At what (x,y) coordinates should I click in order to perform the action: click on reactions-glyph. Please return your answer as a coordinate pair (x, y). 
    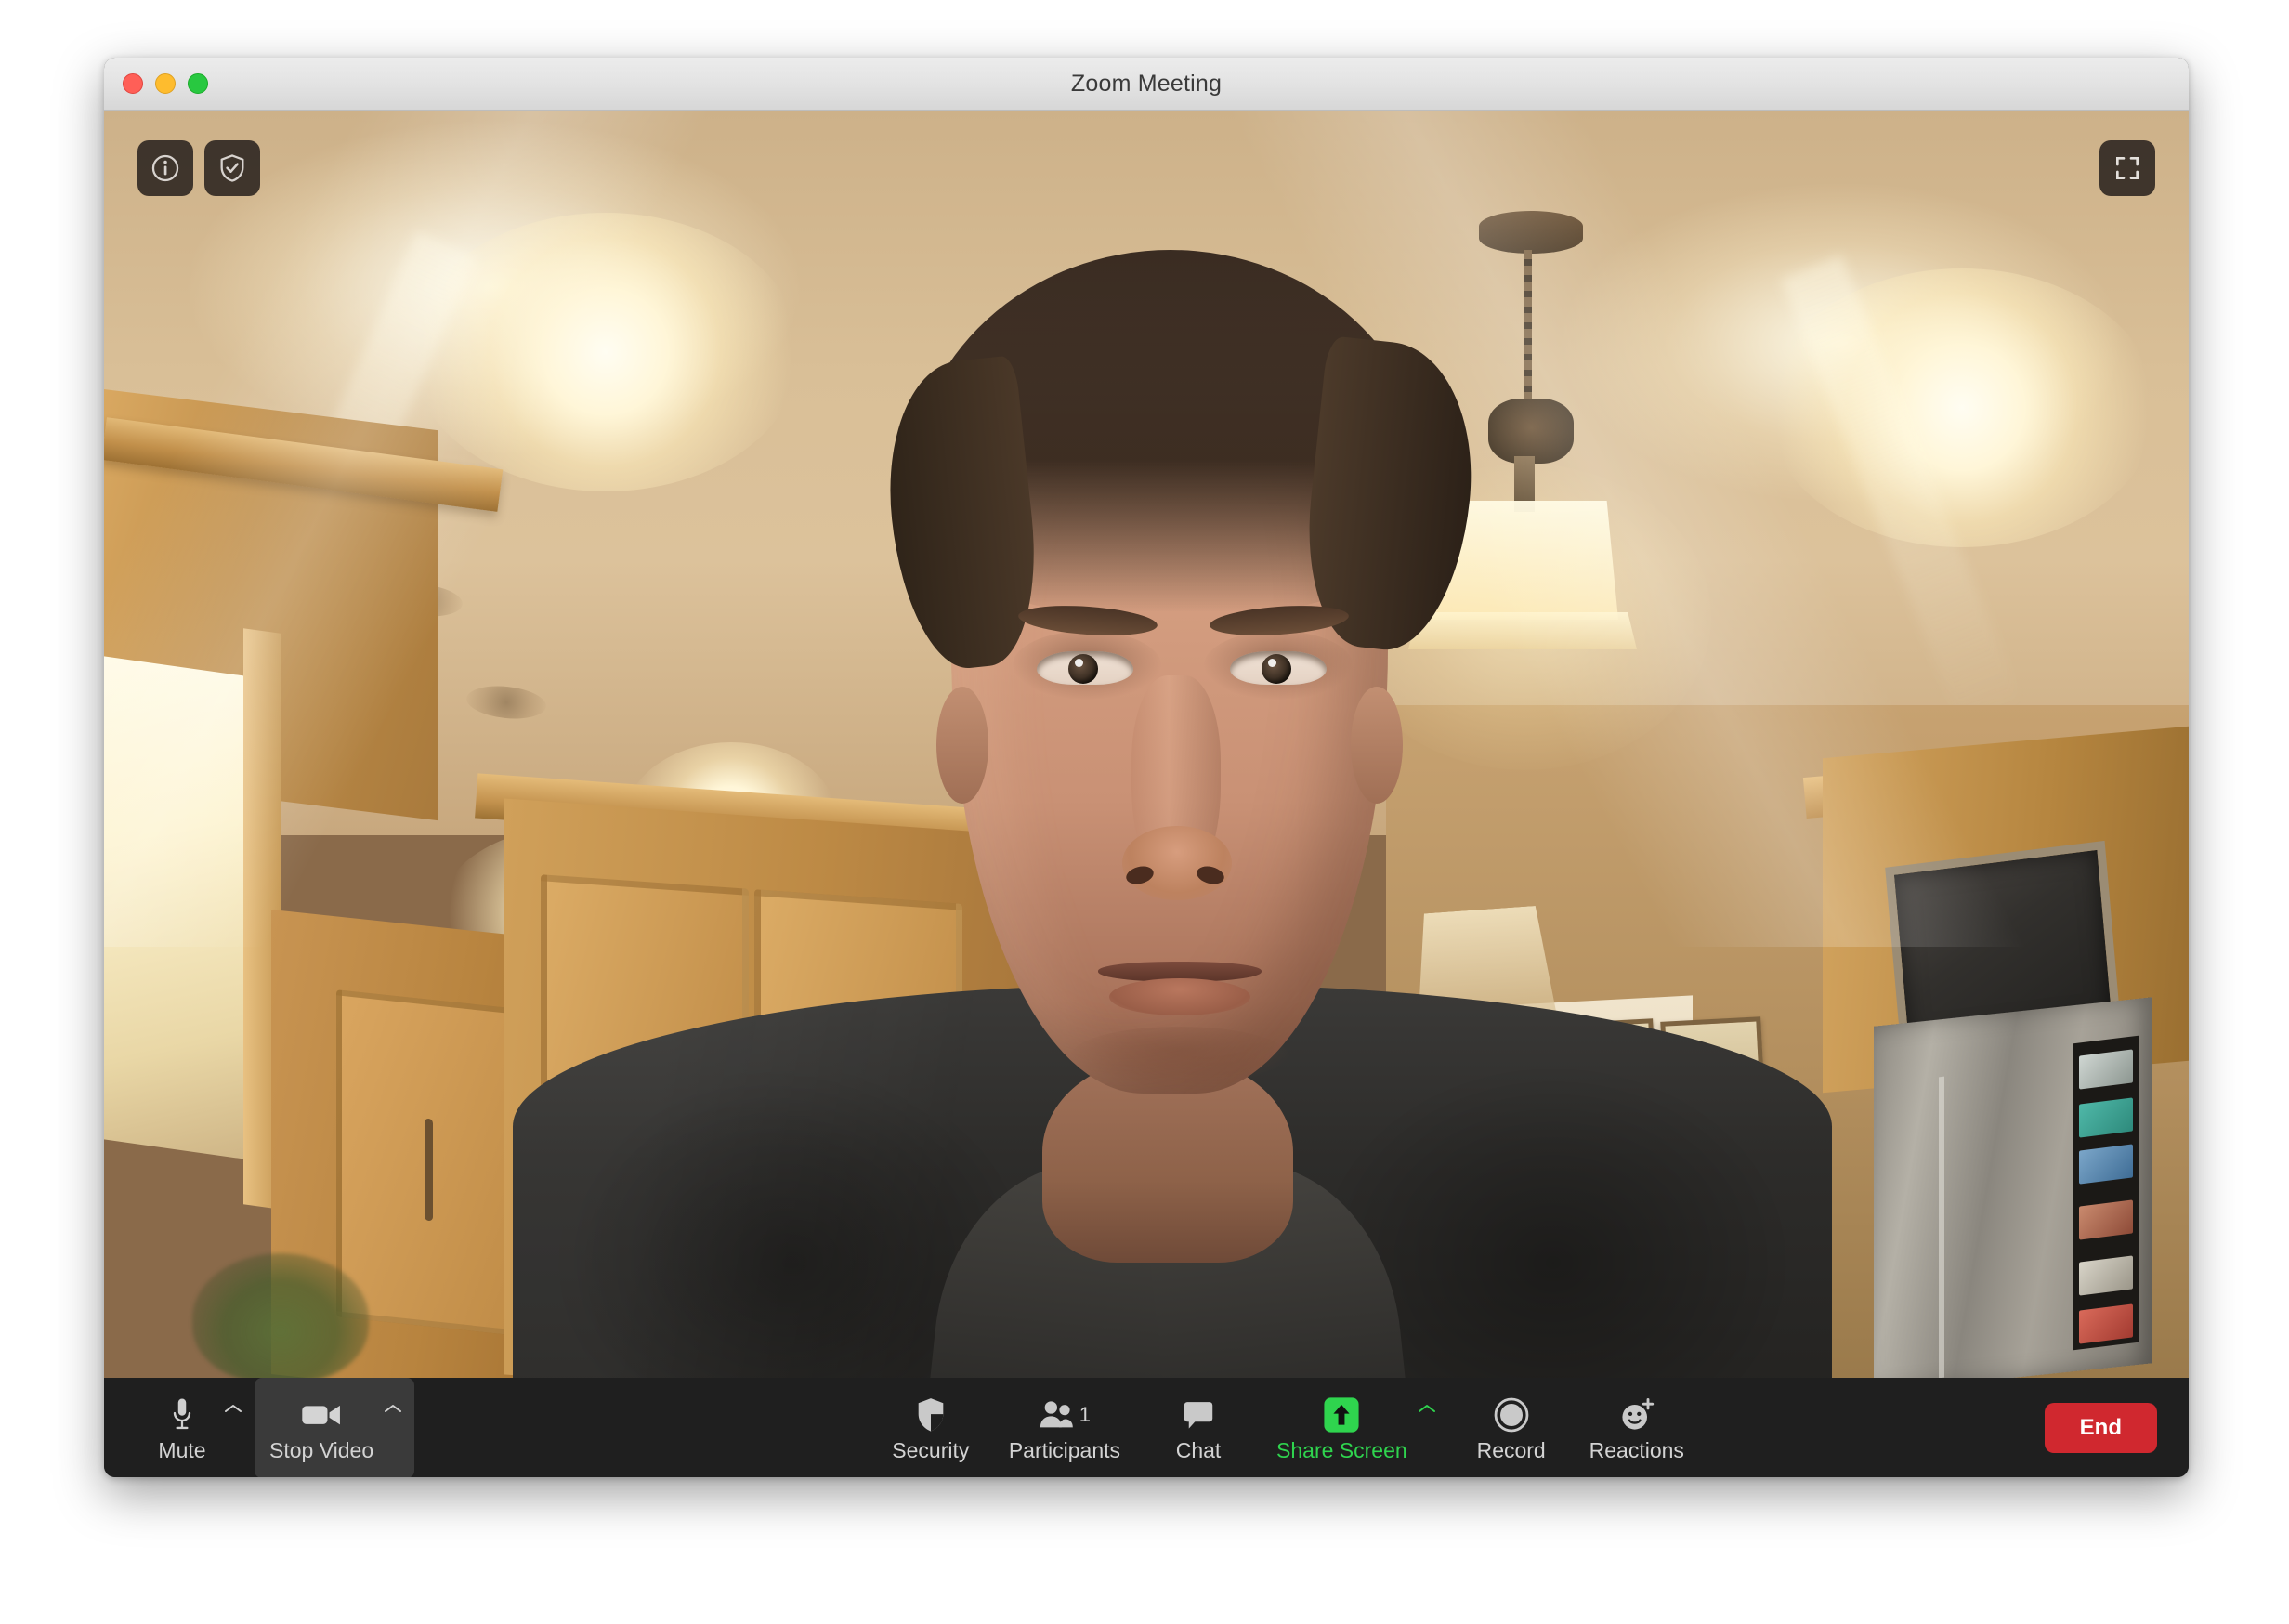
    Looking at the image, I should click on (1638, 1414).